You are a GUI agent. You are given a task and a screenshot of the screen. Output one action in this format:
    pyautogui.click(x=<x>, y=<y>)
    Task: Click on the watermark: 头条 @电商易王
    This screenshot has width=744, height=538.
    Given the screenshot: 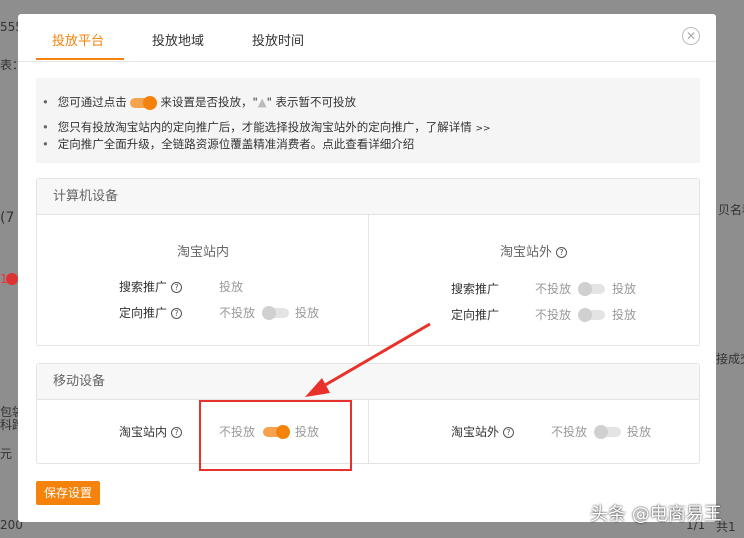 What is the action you would take?
    pyautogui.click(x=656, y=514)
    